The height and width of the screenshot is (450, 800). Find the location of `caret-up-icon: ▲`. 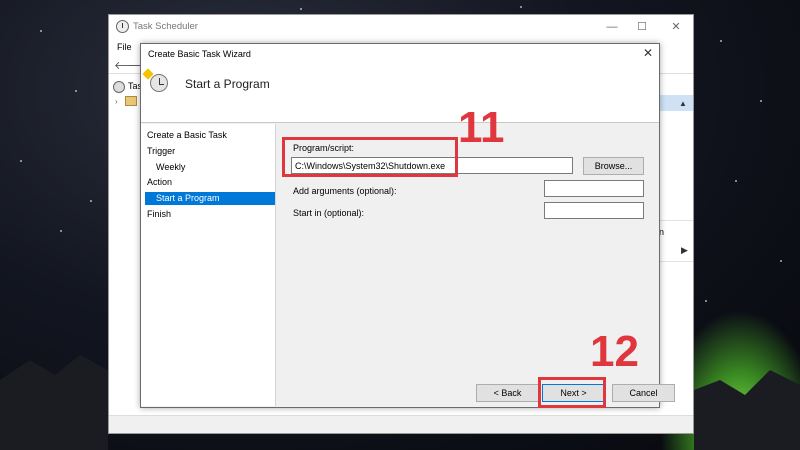

caret-up-icon: ▲ is located at coordinates (683, 103).